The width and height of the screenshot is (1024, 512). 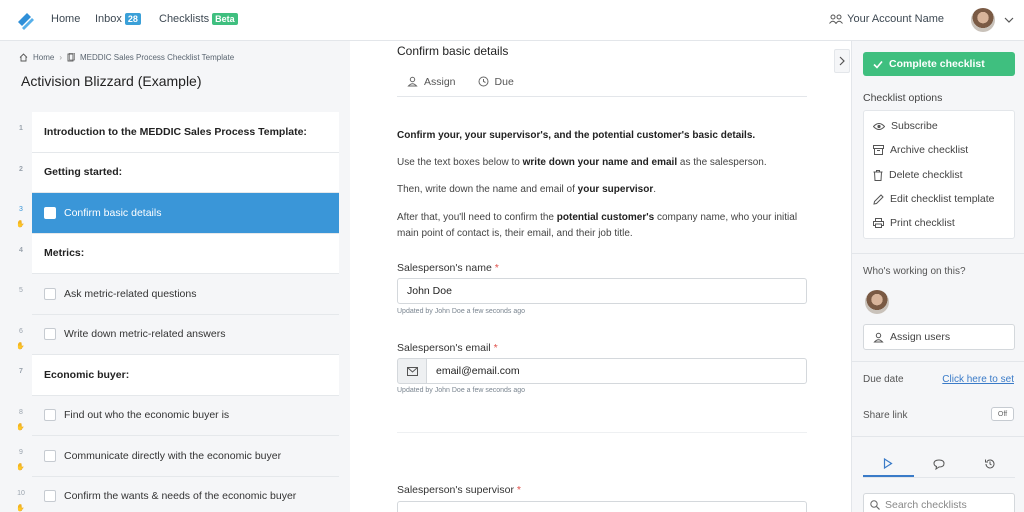 I want to click on task-heading: 7 Economic buyer:, so click(x=179, y=375).